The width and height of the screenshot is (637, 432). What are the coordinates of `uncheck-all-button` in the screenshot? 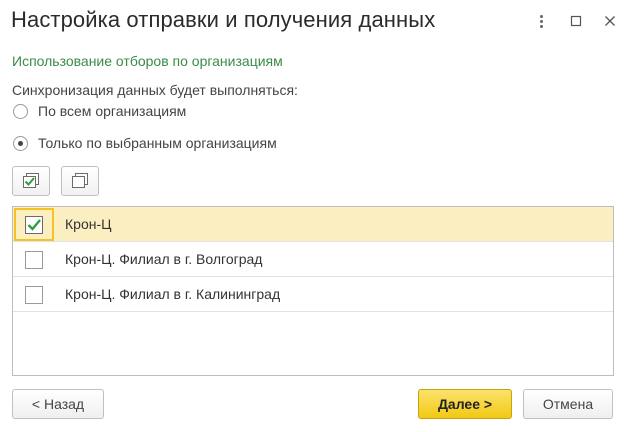 It's located at (80, 181).